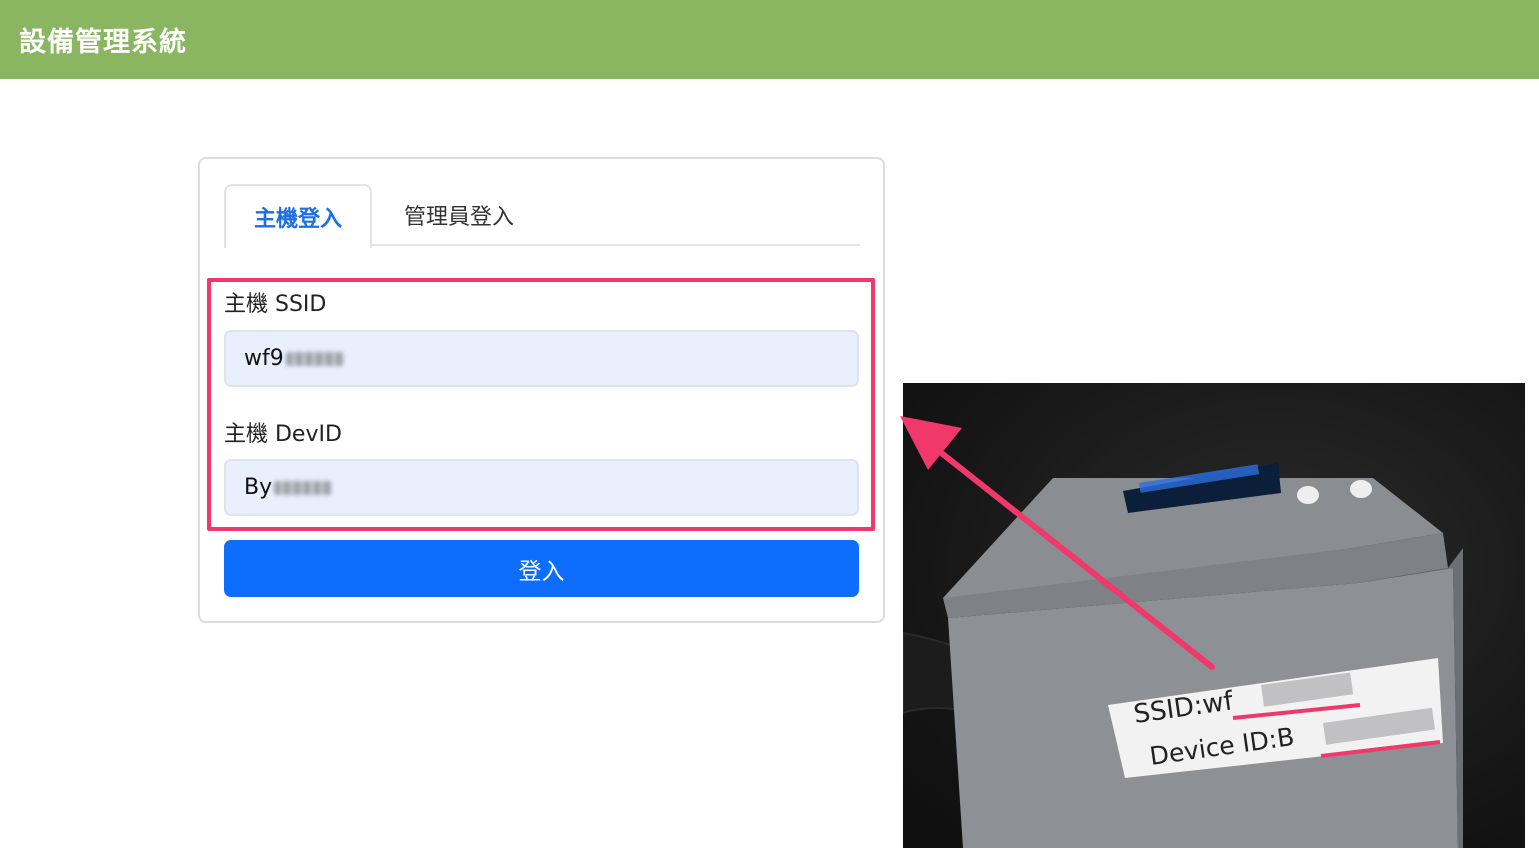 This screenshot has height=864, width=1539. What do you see at coordinates (541, 568) in the screenshot?
I see `login-button: 登入` at bounding box center [541, 568].